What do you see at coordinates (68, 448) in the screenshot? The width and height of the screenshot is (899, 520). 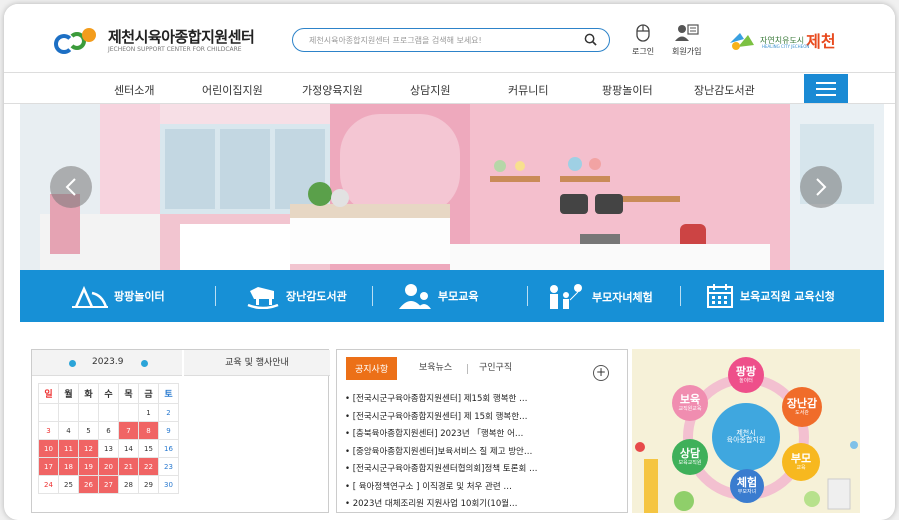 I see `calendar-day: 11` at bounding box center [68, 448].